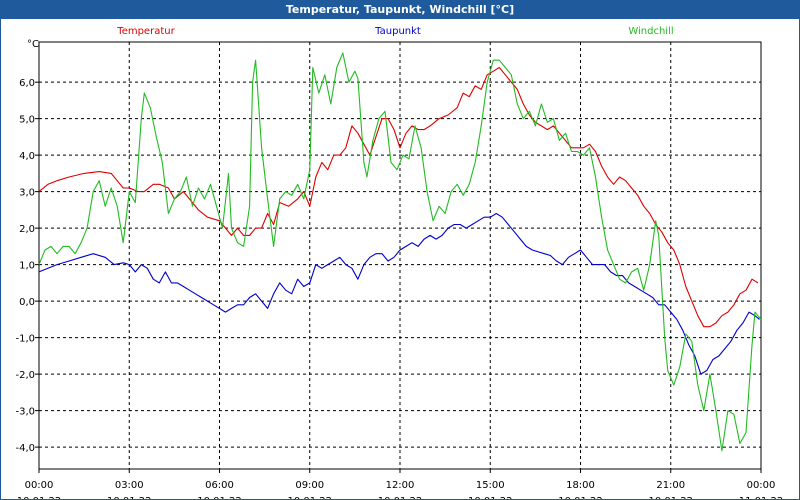  What do you see at coordinates (490, 485) in the screenshot?
I see `x-tick-time: 15:00` at bounding box center [490, 485].